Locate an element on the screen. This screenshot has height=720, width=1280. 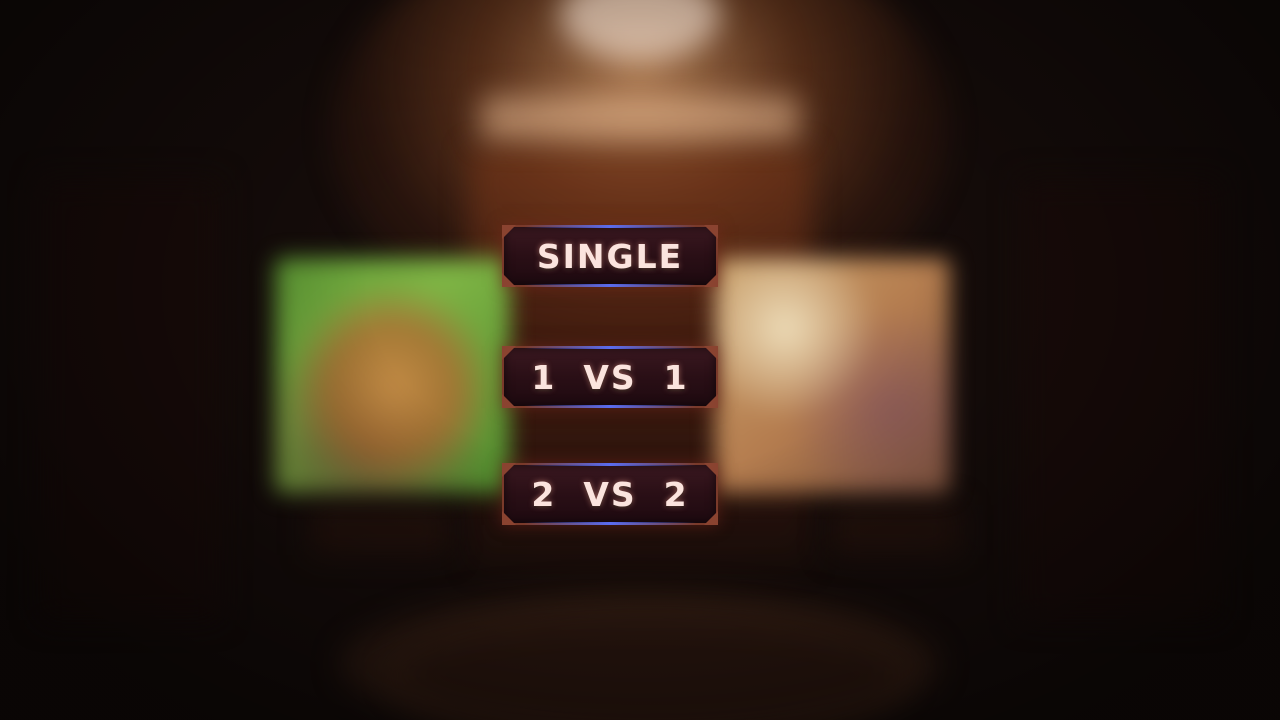
one-vs-one-mode-label: 1 VS 1 is located at coordinates (610, 377).